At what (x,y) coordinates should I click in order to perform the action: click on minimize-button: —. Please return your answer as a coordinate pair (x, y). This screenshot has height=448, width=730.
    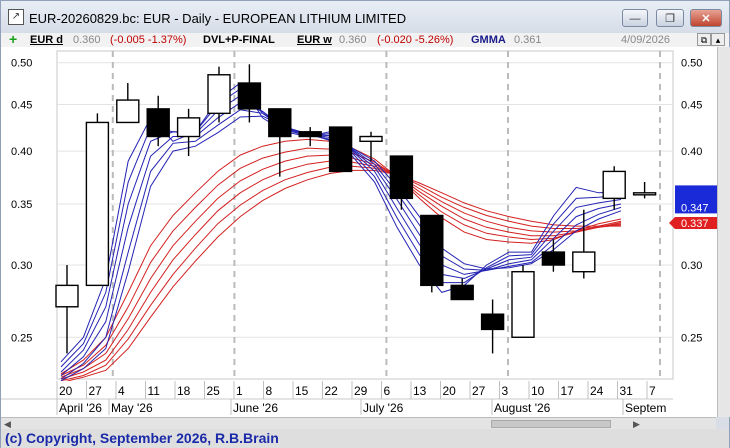
    Looking at the image, I should click on (635, 18).